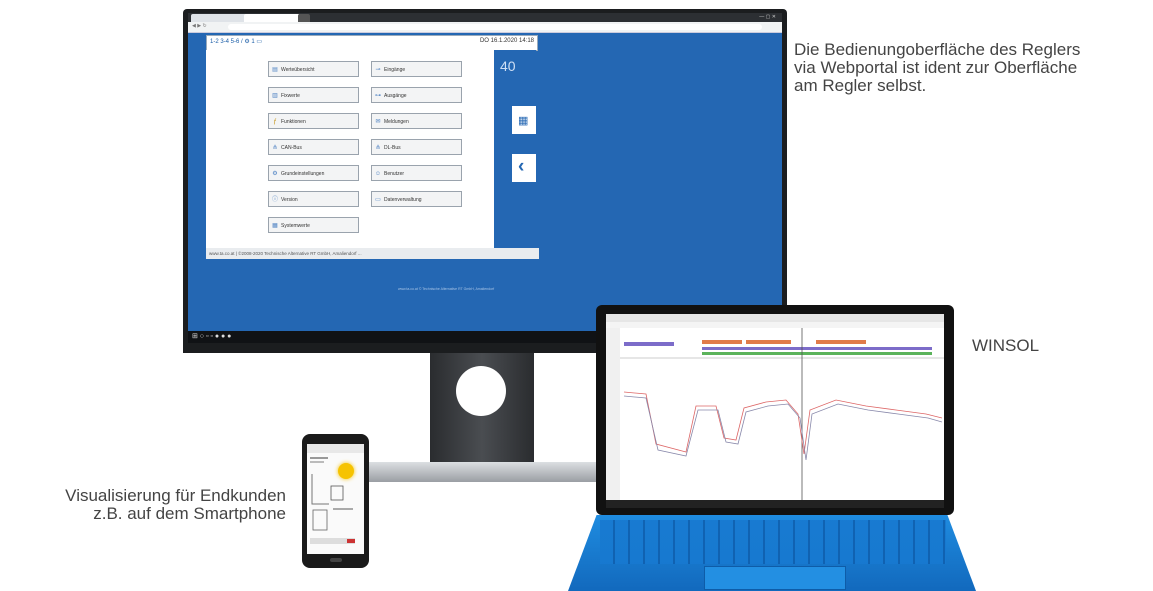 The image size is (1153, 591). Describe the element at coordinates (336, 560) in the screenshot. I see `phone-home-button` at that location.